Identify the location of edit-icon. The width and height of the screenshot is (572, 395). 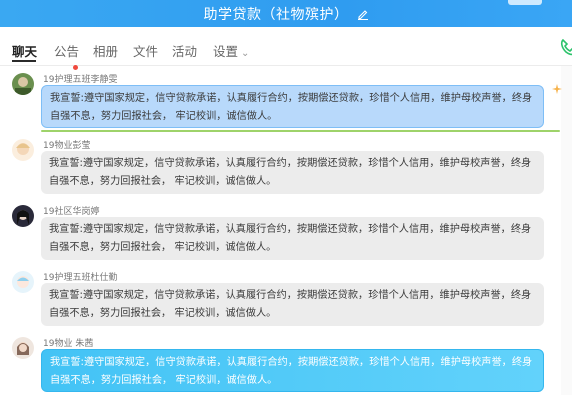
(363, 14).